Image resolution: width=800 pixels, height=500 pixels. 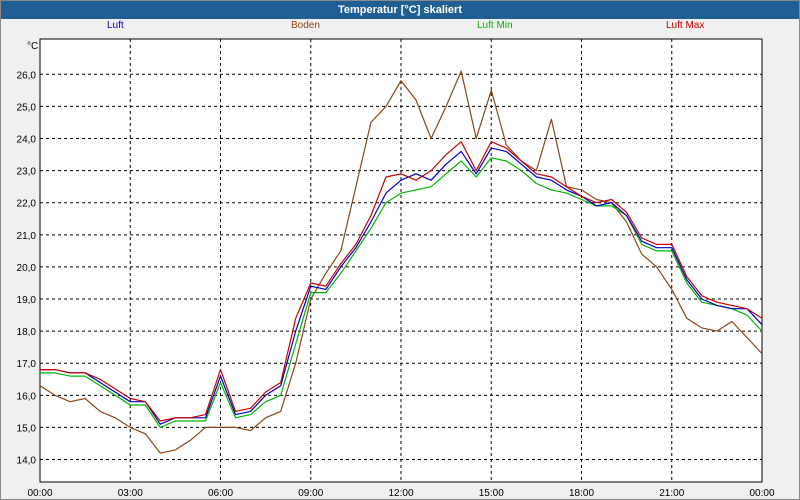 What do you see at coordinates (27, 75) in the screenshot?
I see `y-tick-label: 26,0` at bounding box center [27, 75].